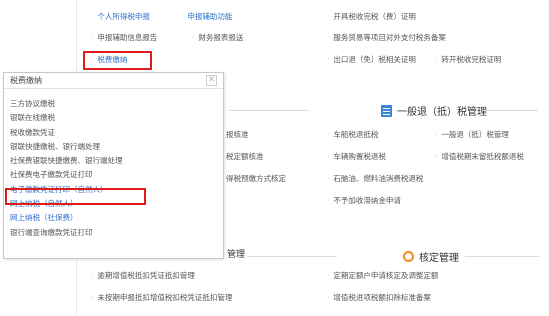 This screenshot has width=549, height=316. What do you see at coordinates (434, 110) in the screenshot?
I see `tax-refund-section-header: 一般退（抵）税管理` at bounding box center [434, 110].